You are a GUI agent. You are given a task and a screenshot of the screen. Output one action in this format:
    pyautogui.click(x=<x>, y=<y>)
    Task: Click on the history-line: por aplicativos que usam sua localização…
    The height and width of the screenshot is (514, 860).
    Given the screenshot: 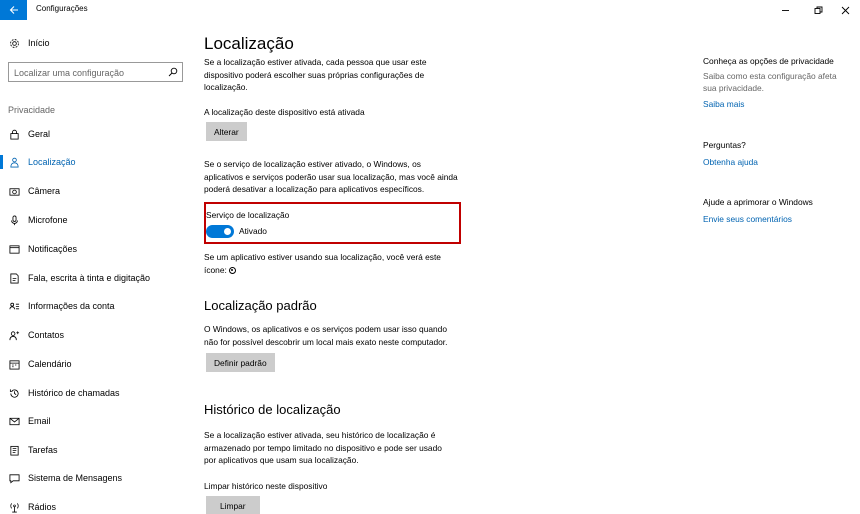 What is the action you would take?
    pyautogui.click(x=281, y=460)
    